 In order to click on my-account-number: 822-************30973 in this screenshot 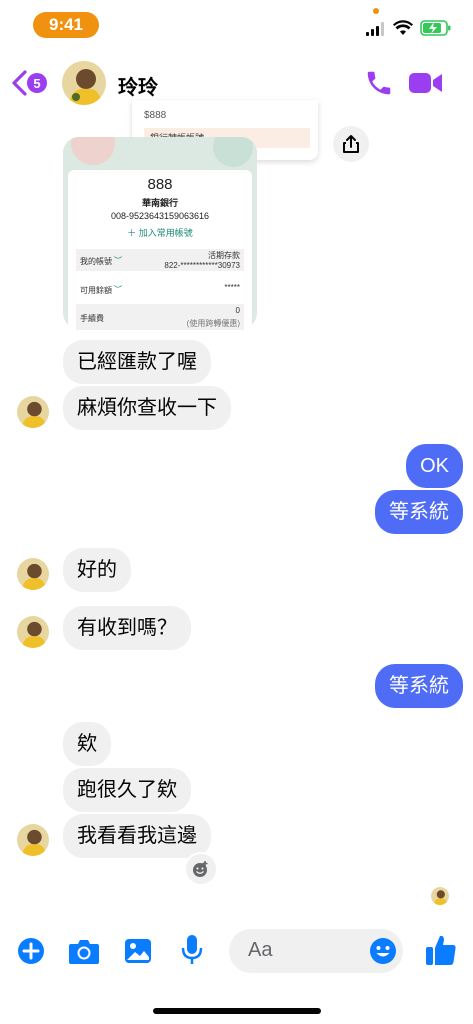, I will do `click(202, 265)`.